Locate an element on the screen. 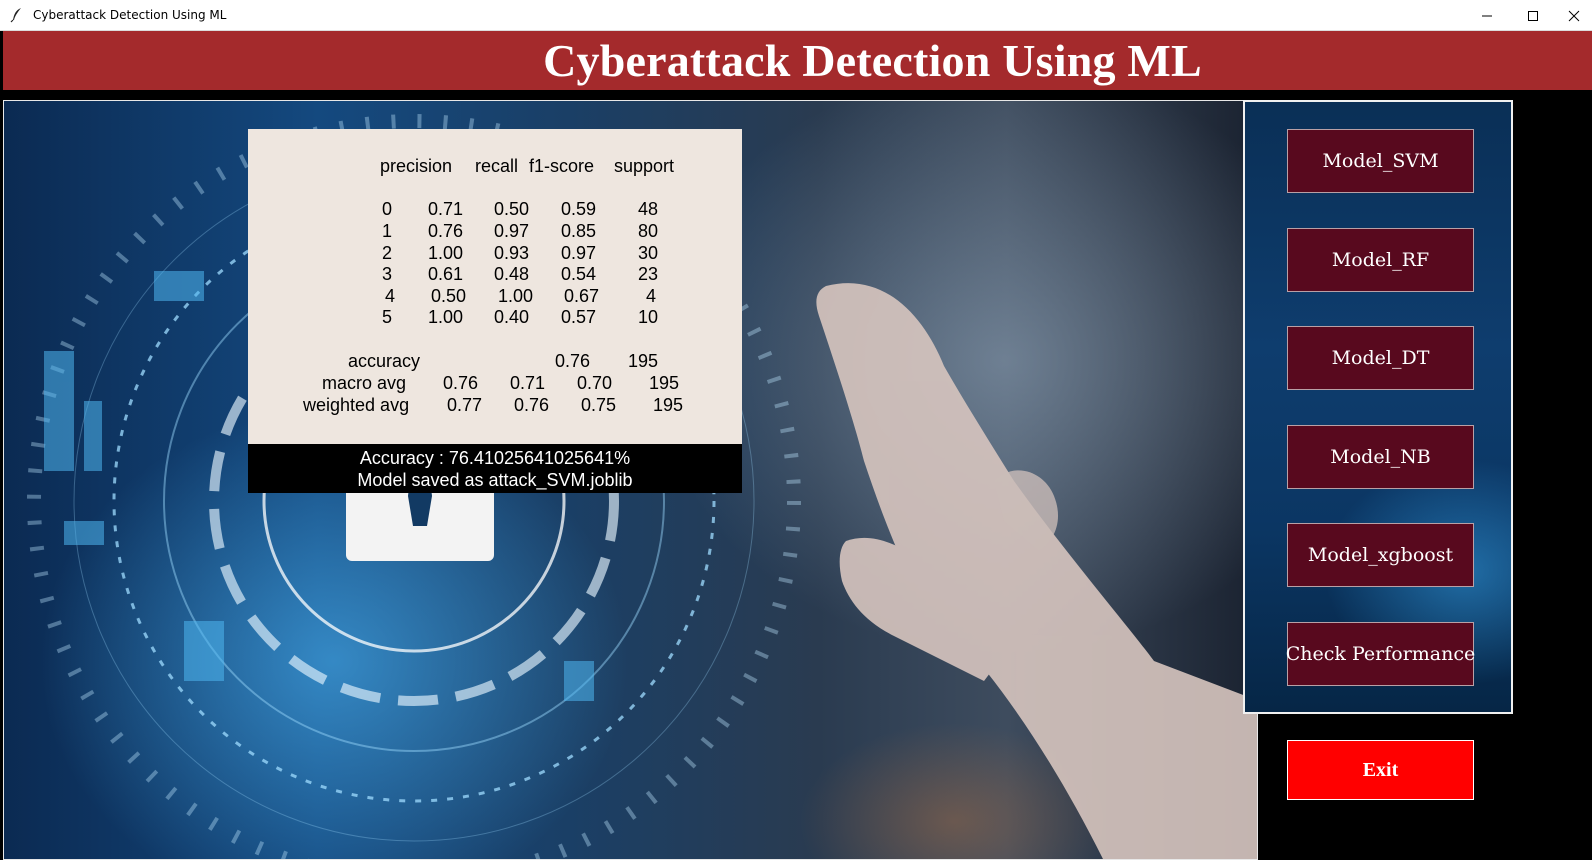 Image resolution: width=1592 pixels, height=860 pixels. page-title: Cyberattack Detection Using ML is located at coordinates (872, 60).